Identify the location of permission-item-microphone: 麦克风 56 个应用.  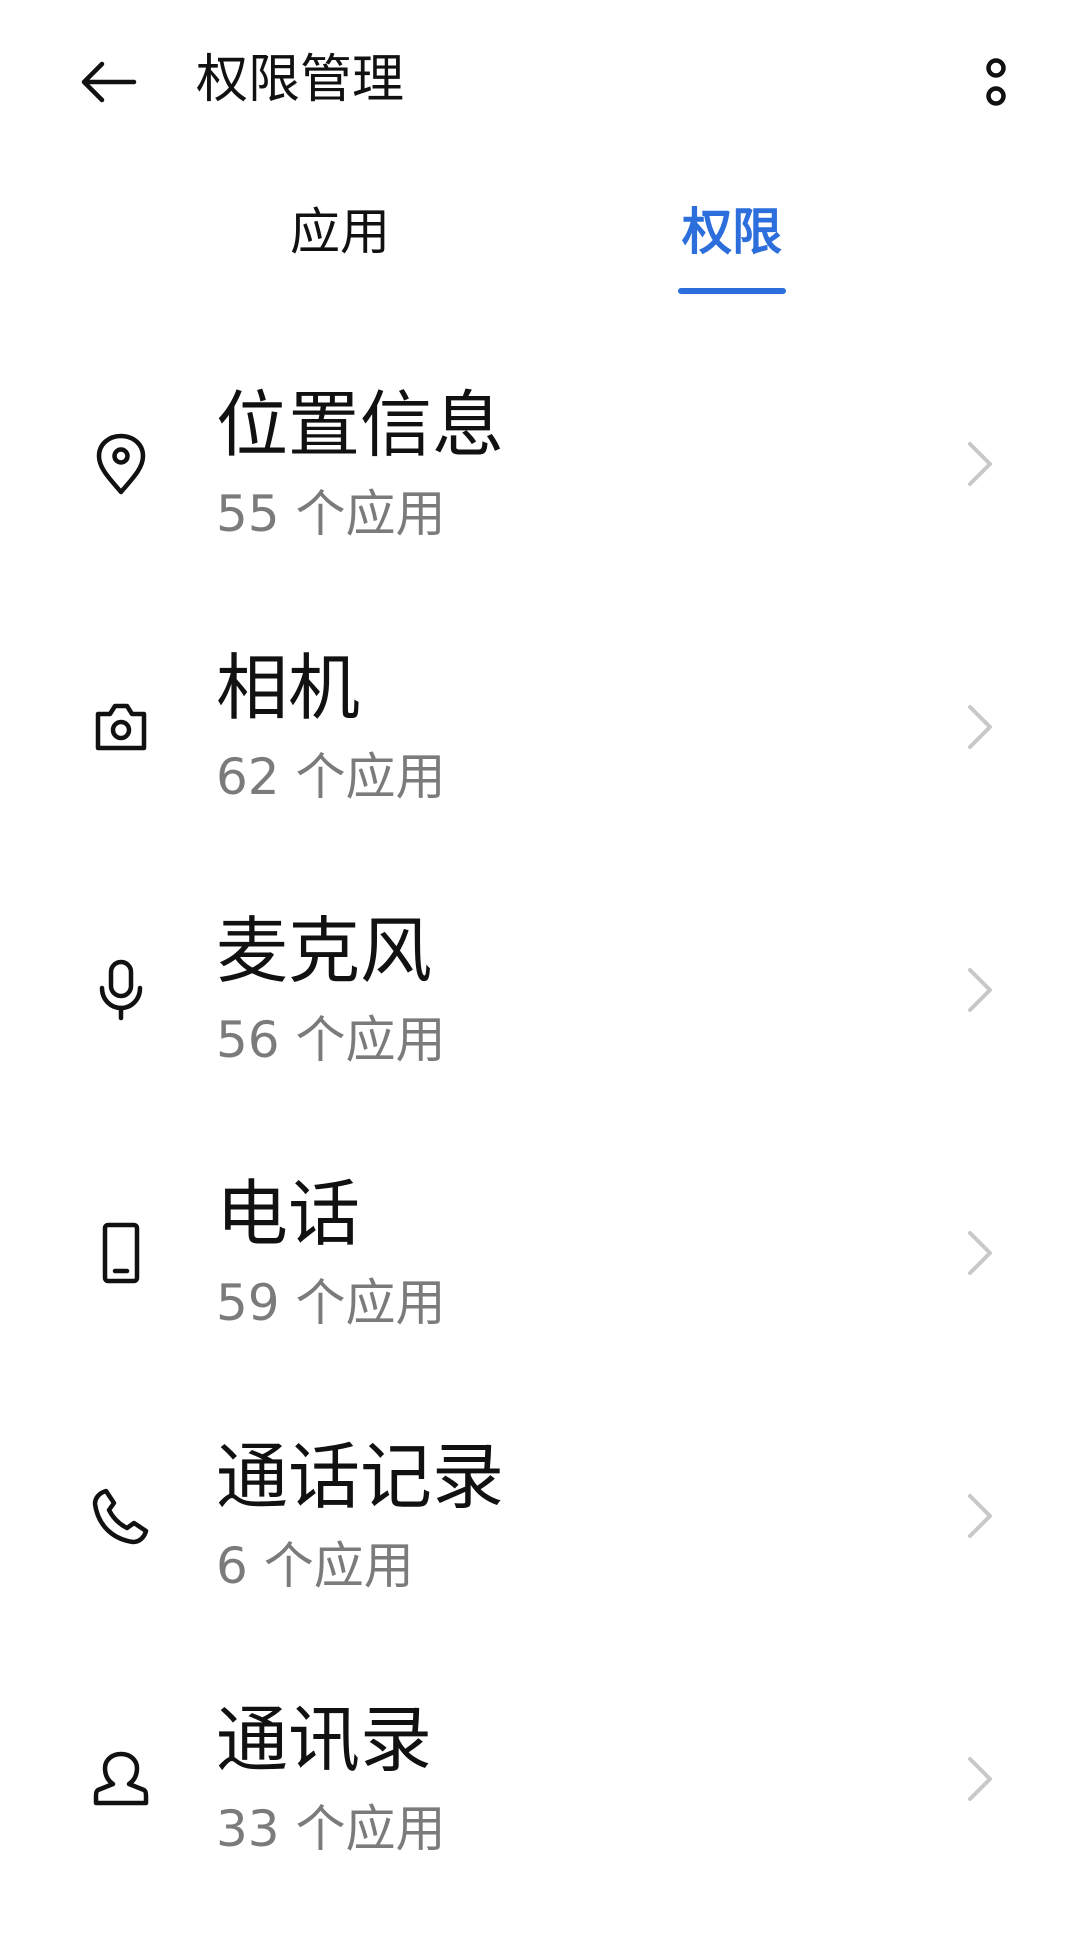
(540, 1009).